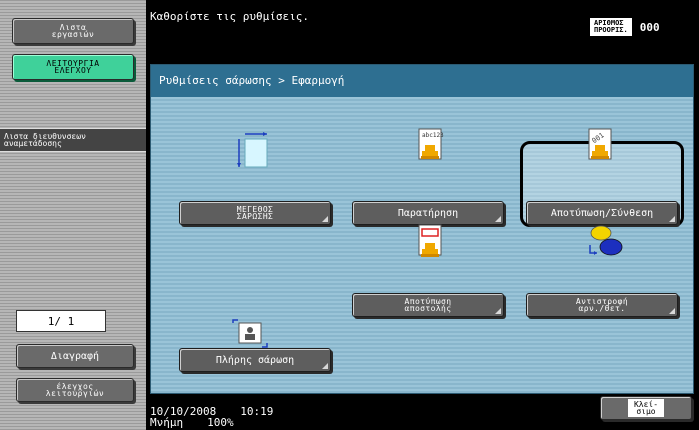 This screenshot has height=430, width=699. Describe the element at coordinates (649, 27) in the screenshot. I see `destinations-count: 000` at that location.